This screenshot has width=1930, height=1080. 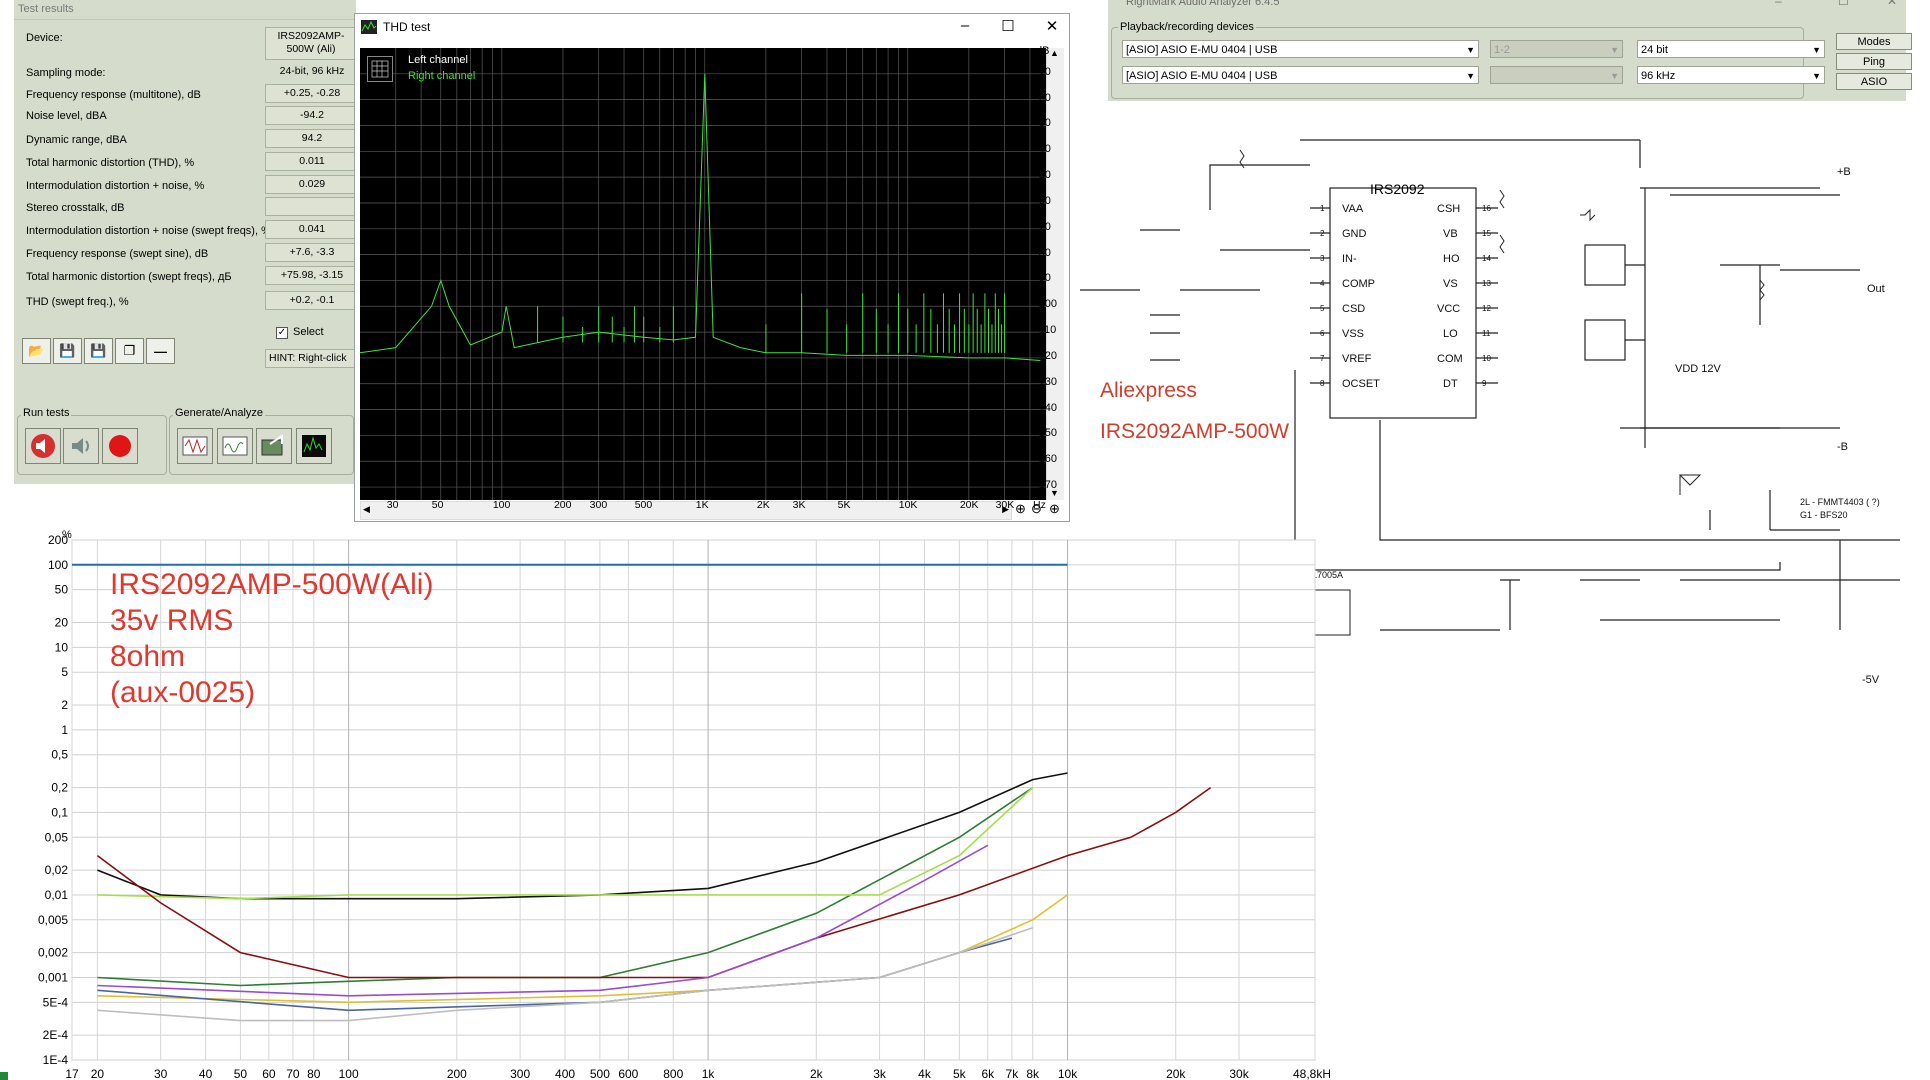 What do you see at coordinates (380, 69) in the screenshot?
I see `legend-toggle` at bounding box center [380, 69].